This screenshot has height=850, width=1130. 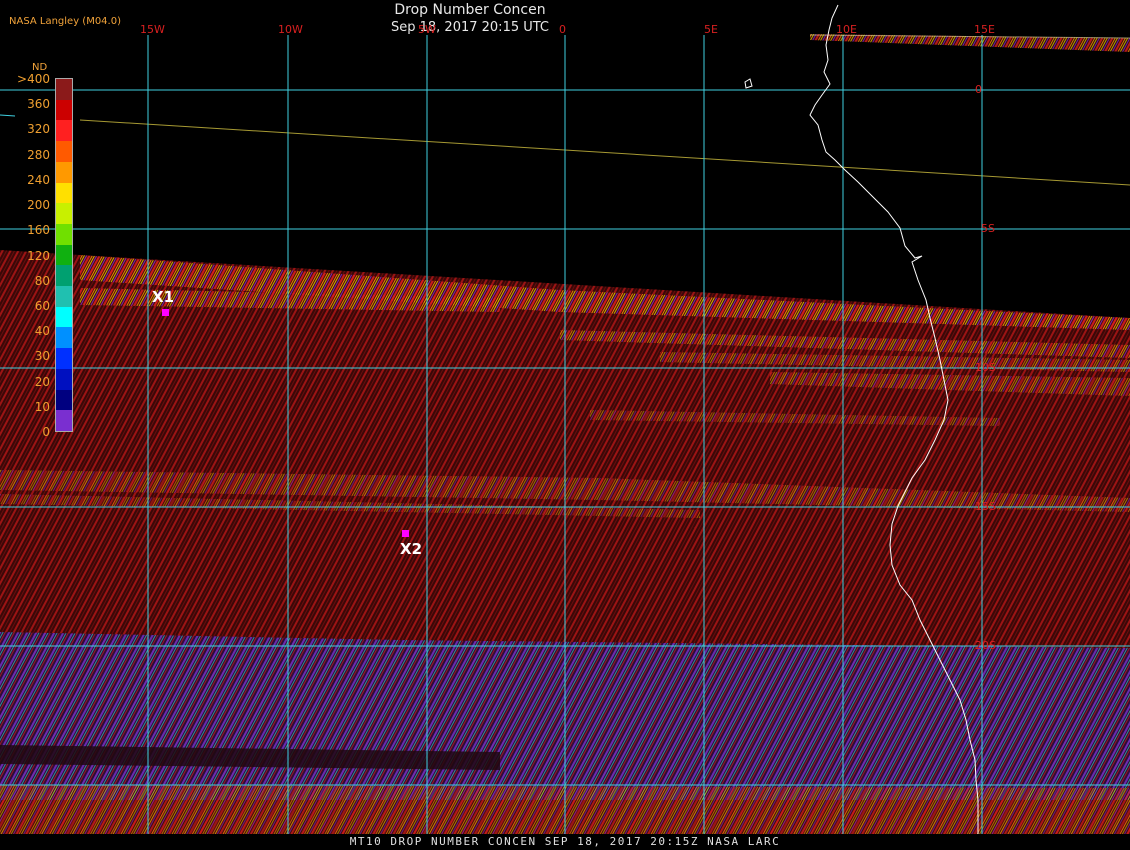 I want to click on marker-x1-label: X1, so click(x=163, y=297).